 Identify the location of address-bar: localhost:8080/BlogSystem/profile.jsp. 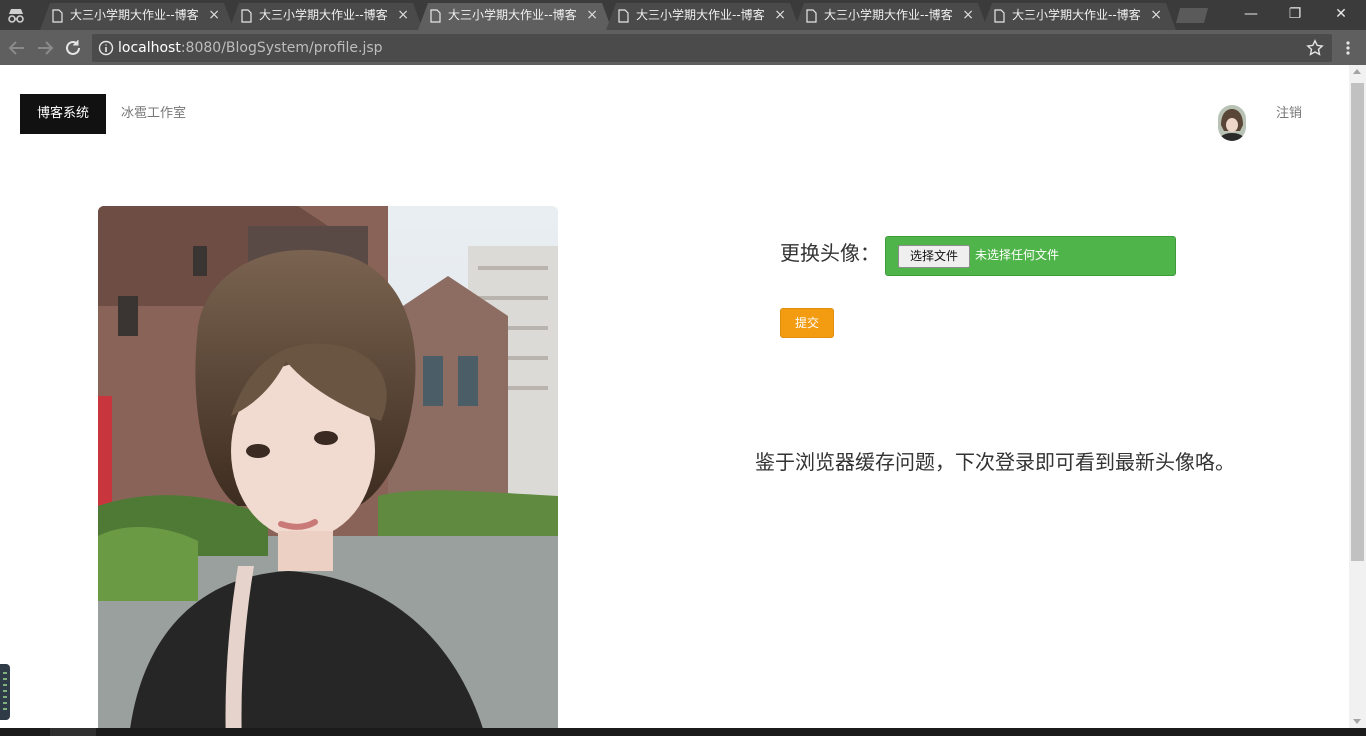
(712, 48).